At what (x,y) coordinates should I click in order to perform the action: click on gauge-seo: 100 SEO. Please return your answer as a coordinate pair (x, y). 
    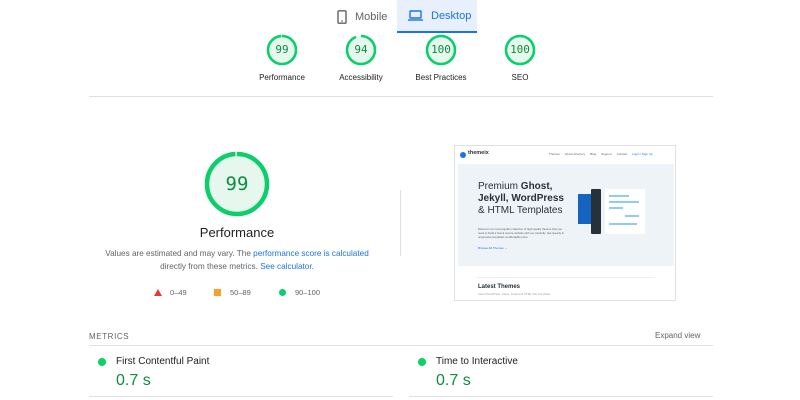
    Looking at the image, I should click on (520, 58).